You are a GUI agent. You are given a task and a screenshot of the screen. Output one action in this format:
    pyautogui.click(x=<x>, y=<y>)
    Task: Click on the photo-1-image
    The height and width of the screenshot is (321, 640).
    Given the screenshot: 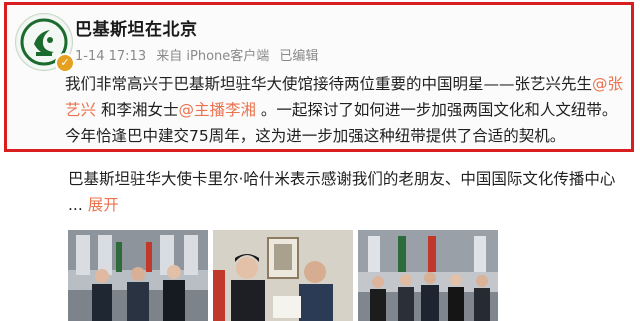 What is the action you would take?
    pyautogui.click(x=138, y=275)
    